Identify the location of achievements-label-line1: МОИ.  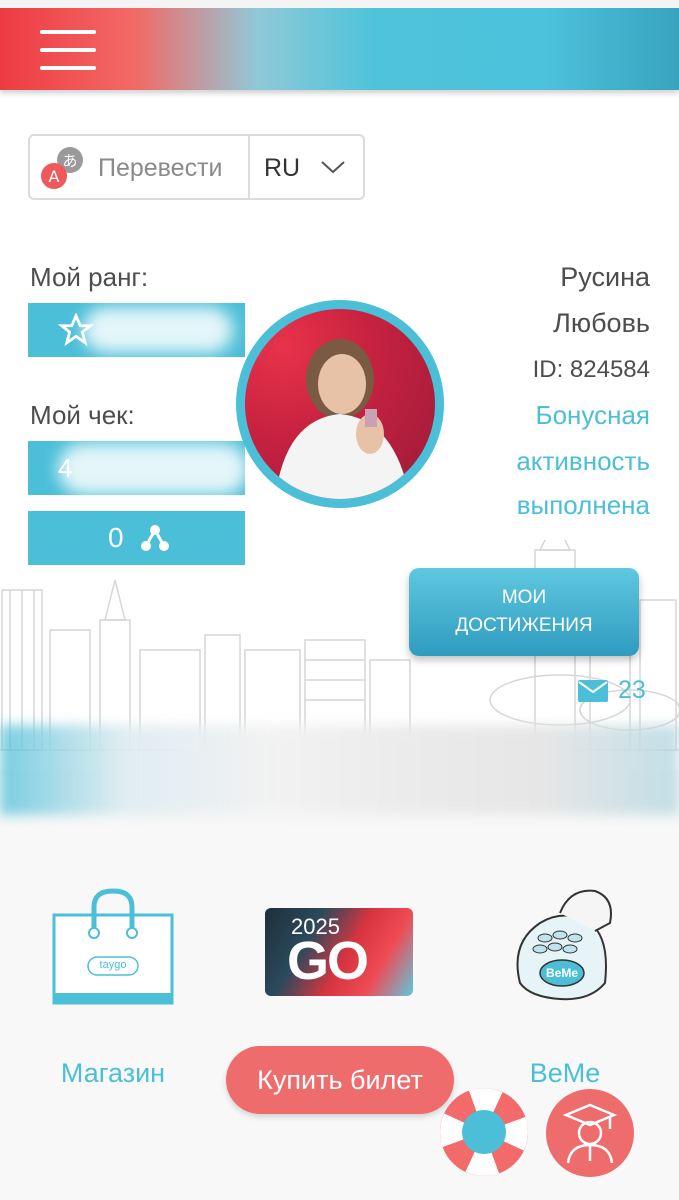
(524, 597).